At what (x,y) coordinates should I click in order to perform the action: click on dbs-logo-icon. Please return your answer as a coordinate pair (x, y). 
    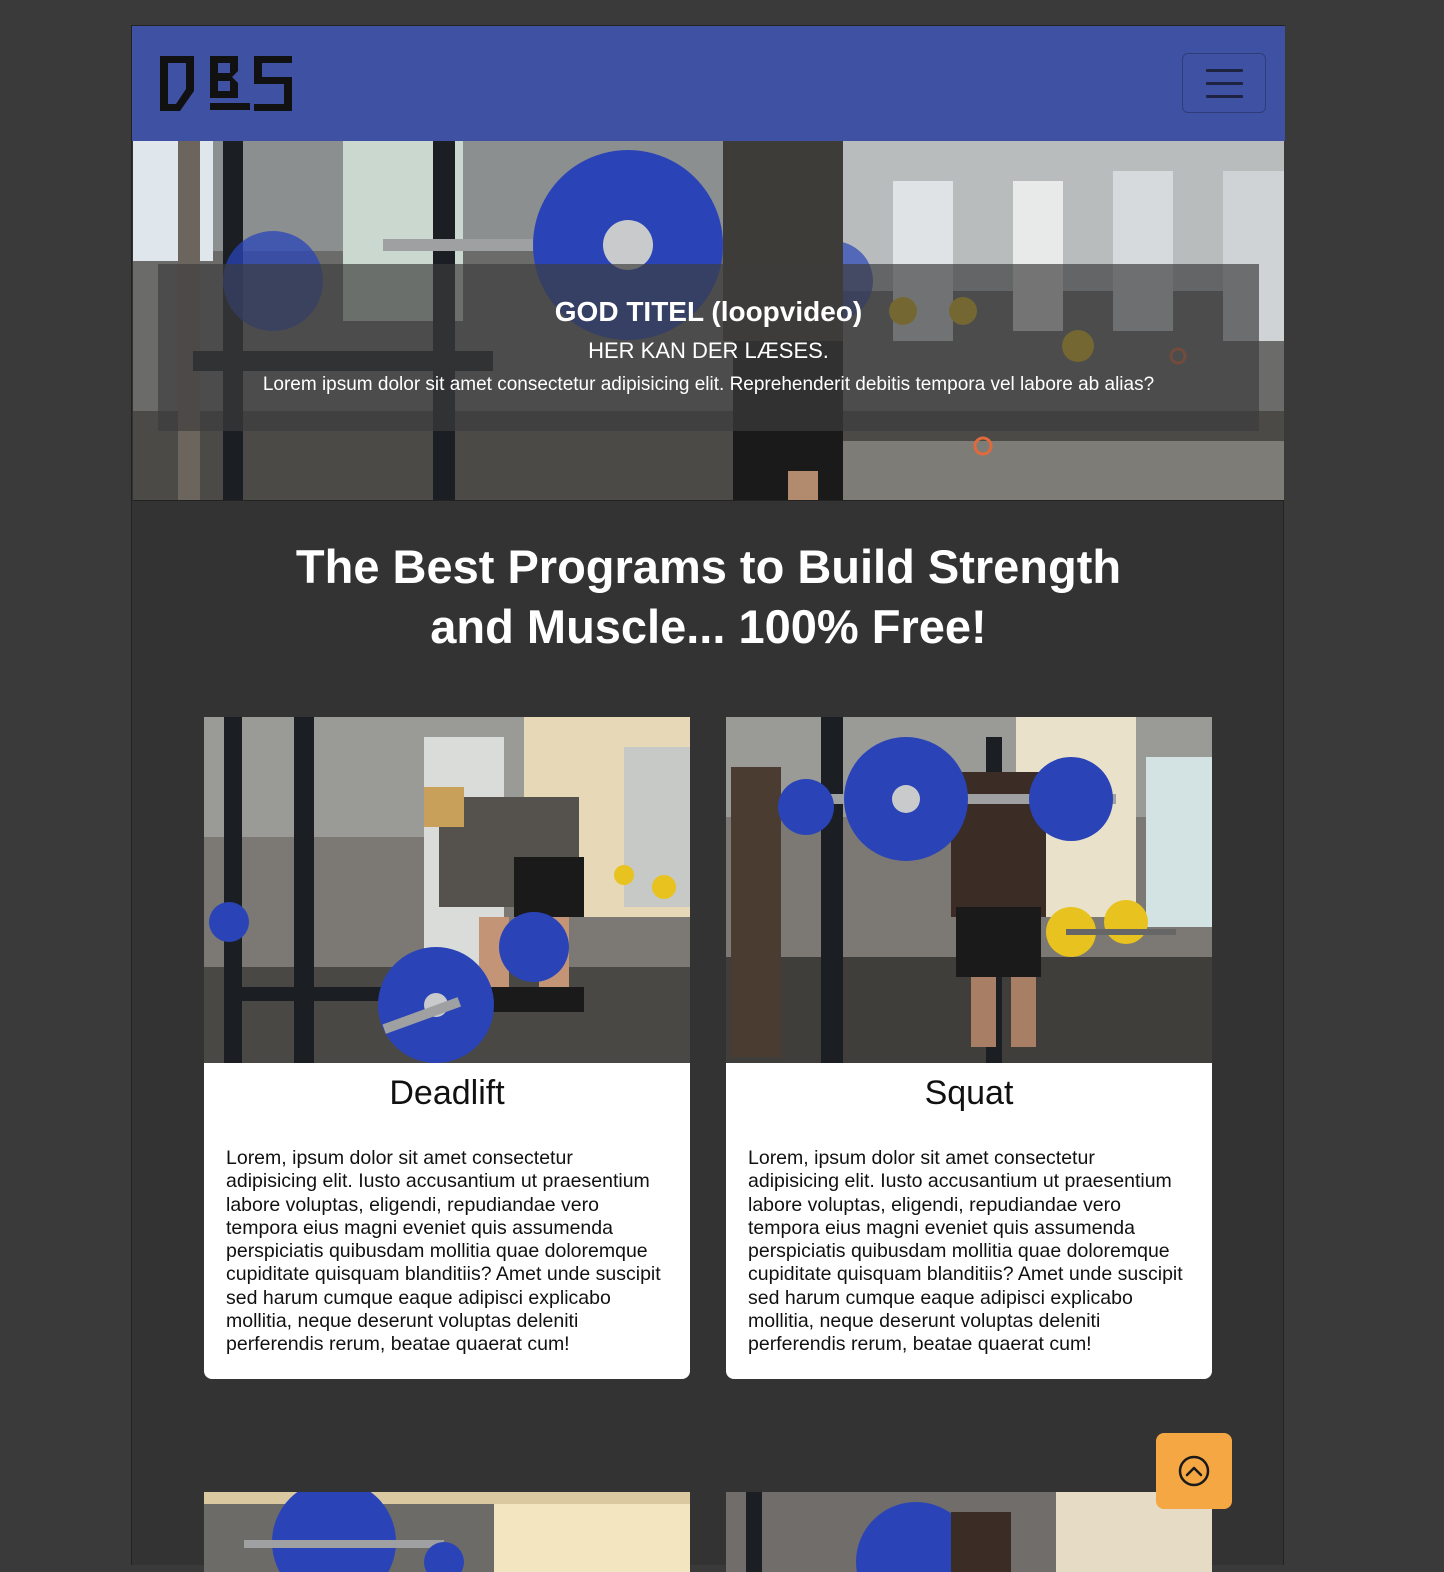
    Looking at the image, I should click on (226, 83).